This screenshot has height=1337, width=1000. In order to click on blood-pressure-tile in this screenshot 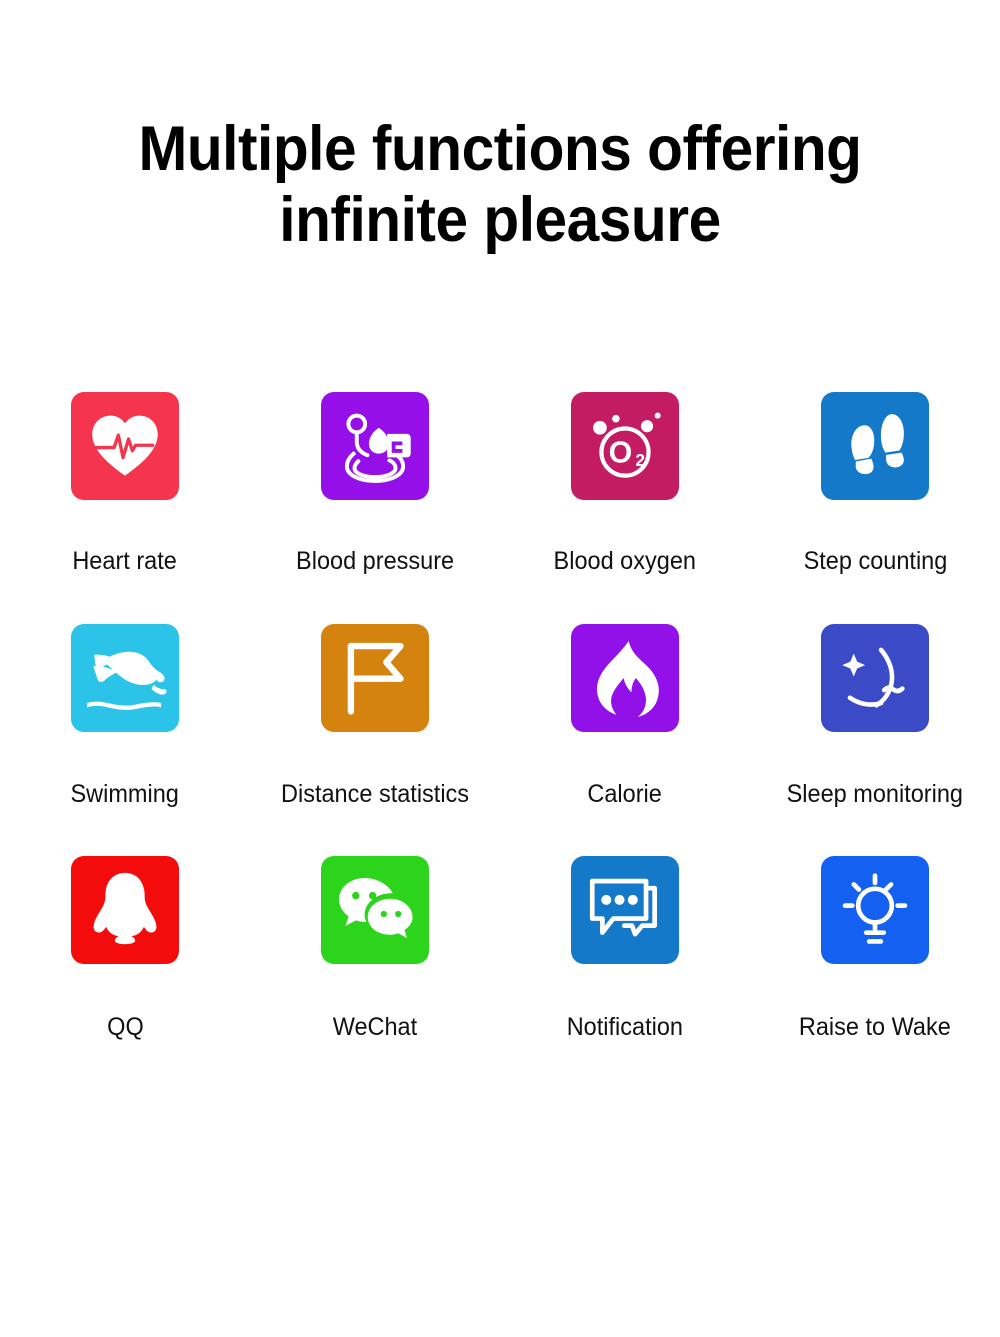, I will do `click(375, 446)`.